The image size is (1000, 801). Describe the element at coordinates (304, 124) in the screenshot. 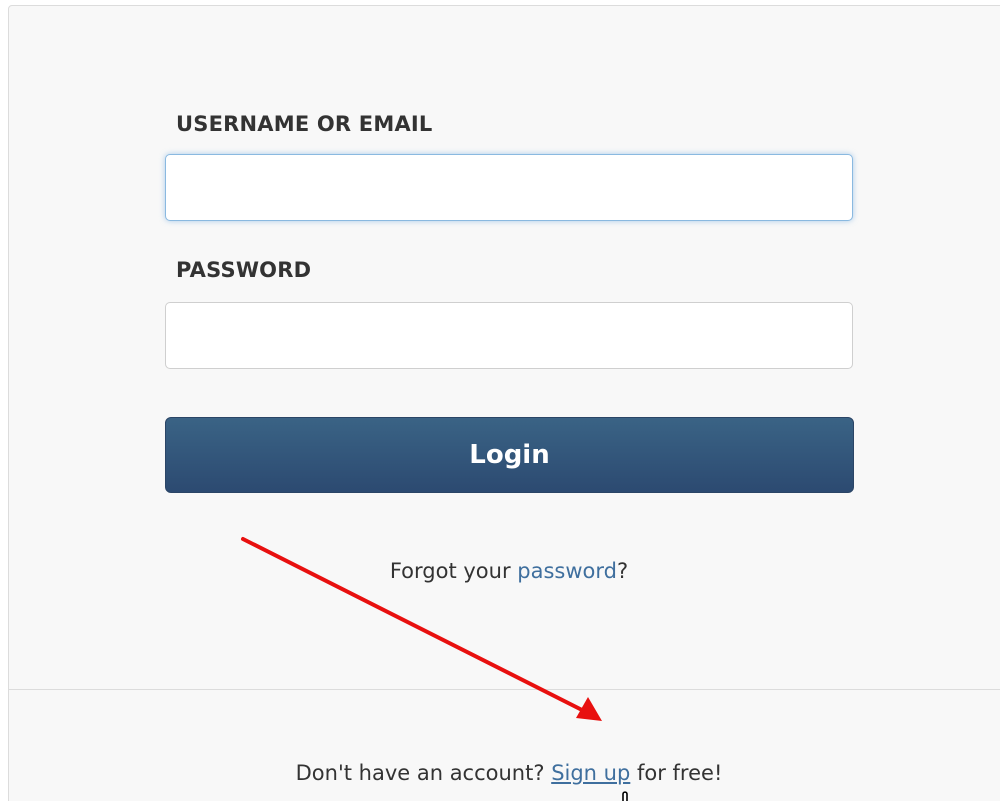

I see `username-label: USERNAME OR EMAIL` at that location.